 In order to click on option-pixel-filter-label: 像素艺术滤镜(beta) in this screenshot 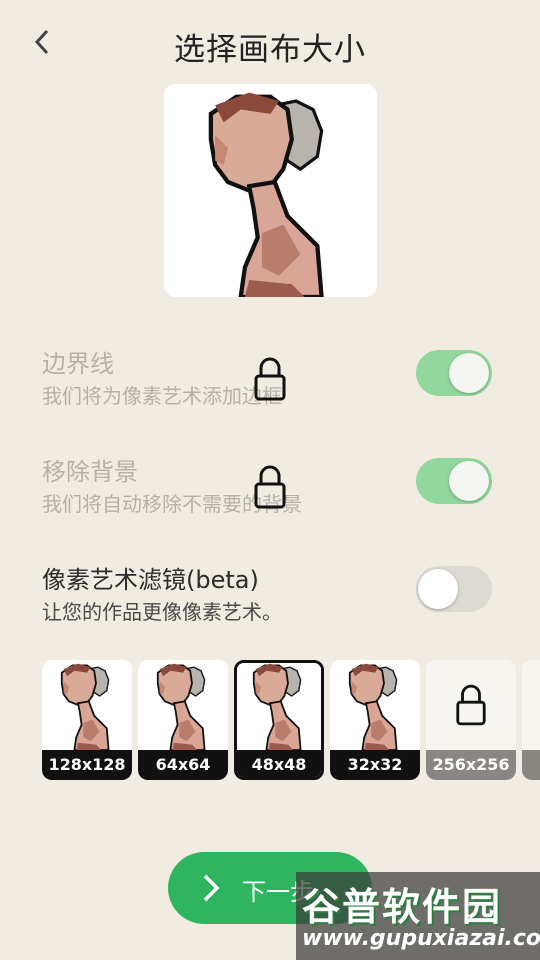, I will do `click(150, 580)`.